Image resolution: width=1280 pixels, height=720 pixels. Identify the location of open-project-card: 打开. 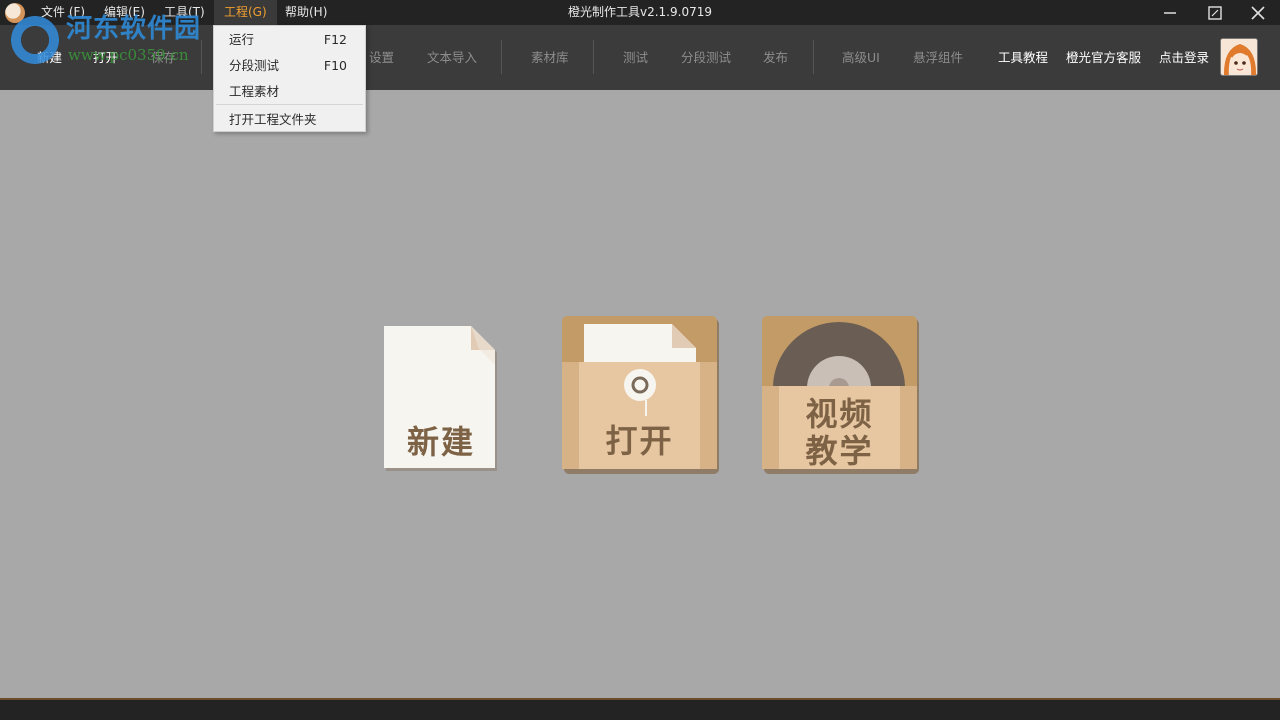
(640, 395).